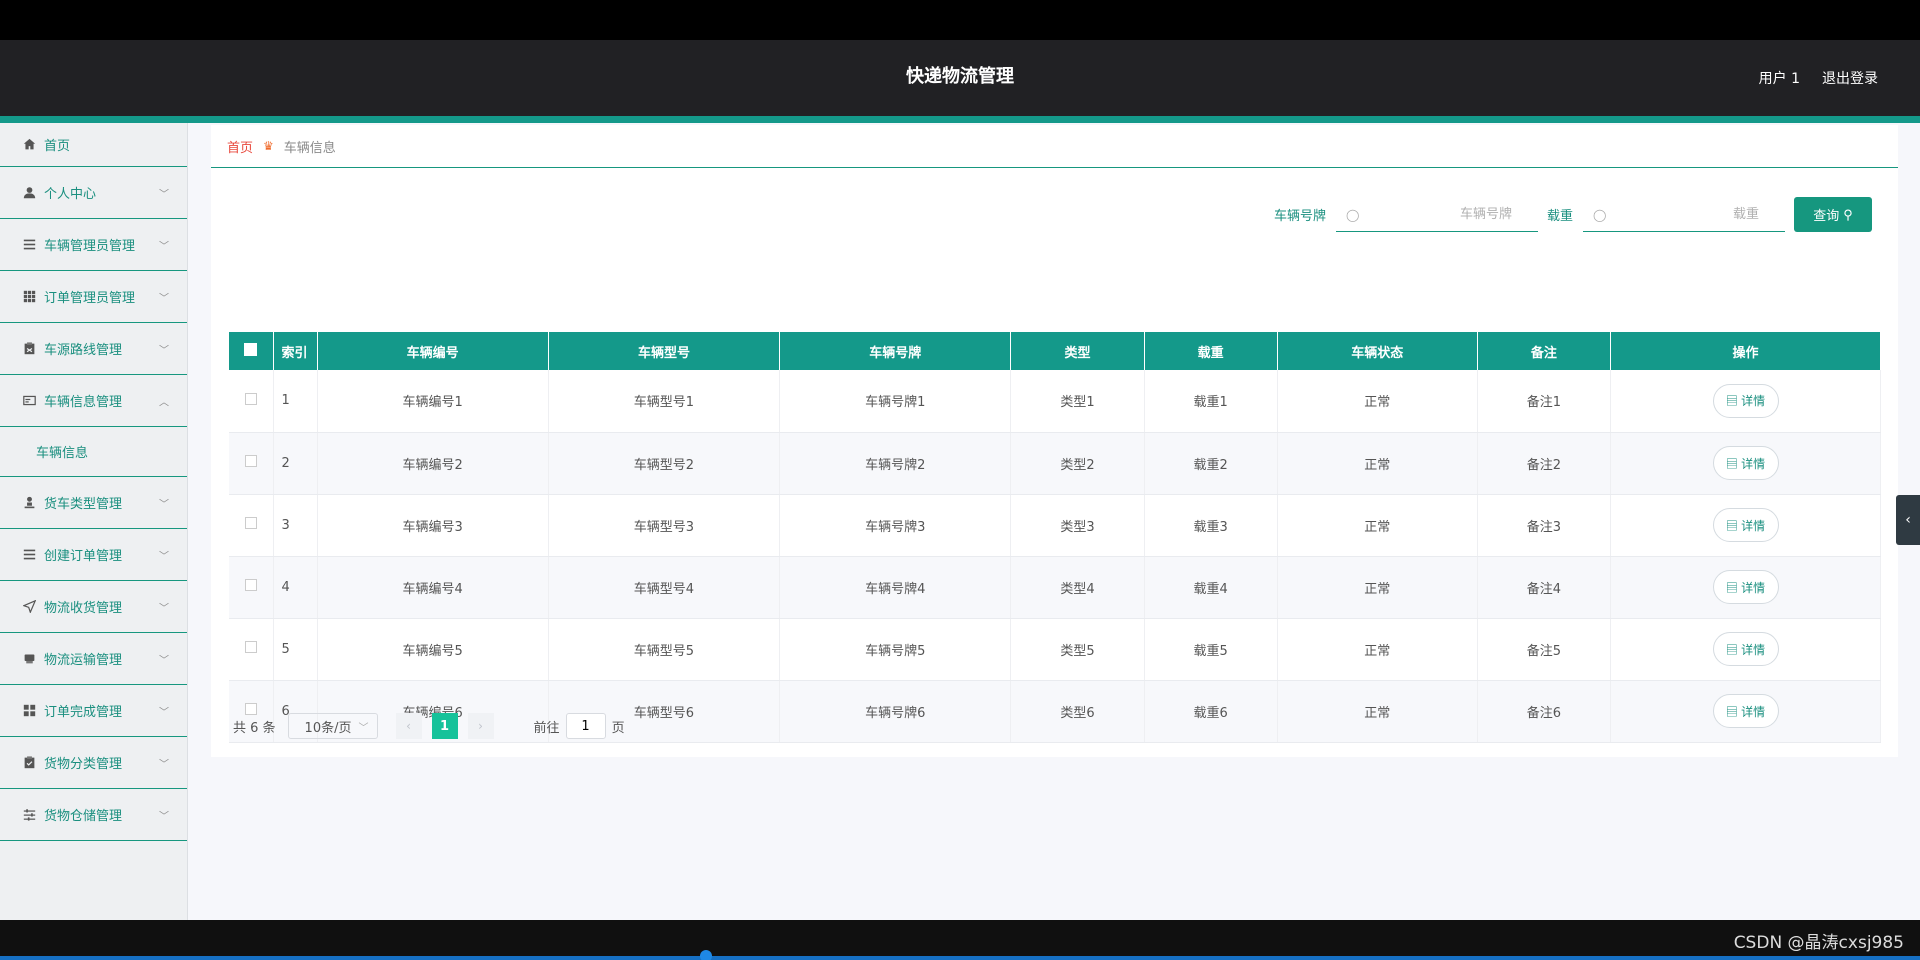  Describe the element at coordinates (895, 351) in the screenshot. I see `column-header-plate: 车辆号牌` at that location.